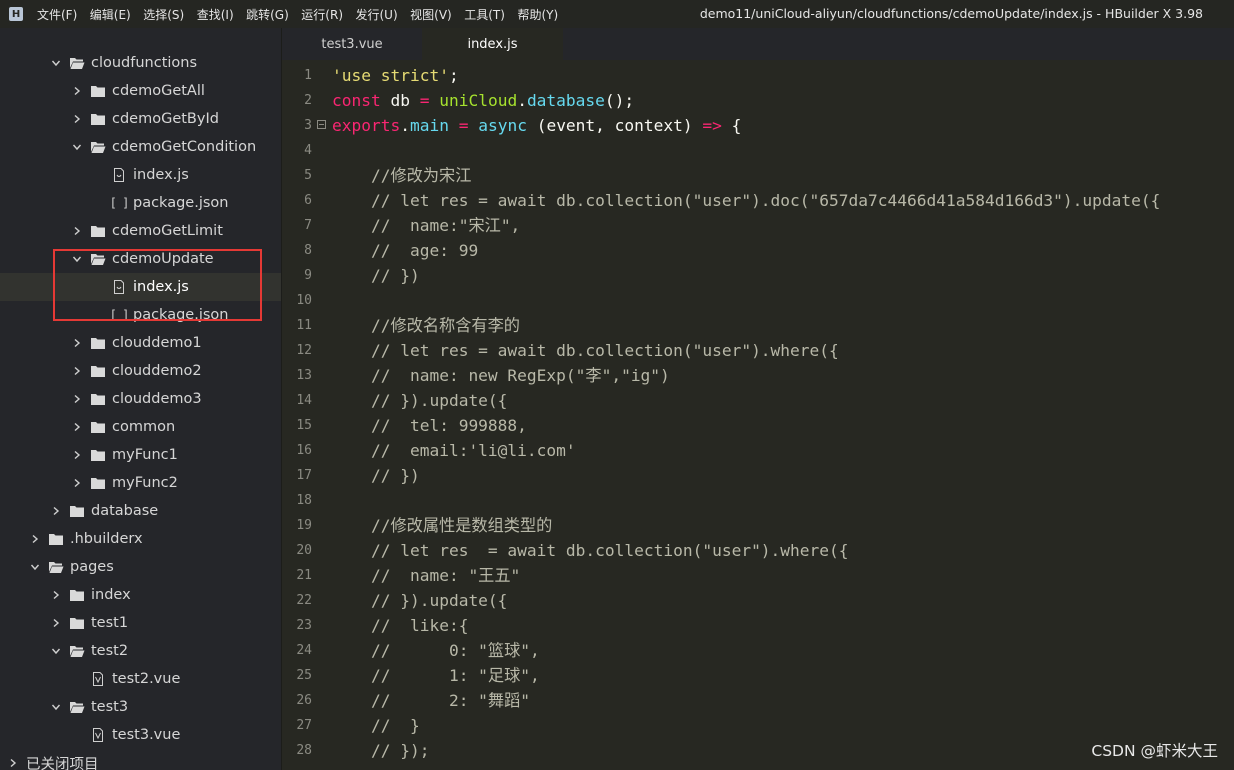  Describe the element at coordinates (267, 14) in the screenshot. I see `menu-item: 跳转(G)` at that location.